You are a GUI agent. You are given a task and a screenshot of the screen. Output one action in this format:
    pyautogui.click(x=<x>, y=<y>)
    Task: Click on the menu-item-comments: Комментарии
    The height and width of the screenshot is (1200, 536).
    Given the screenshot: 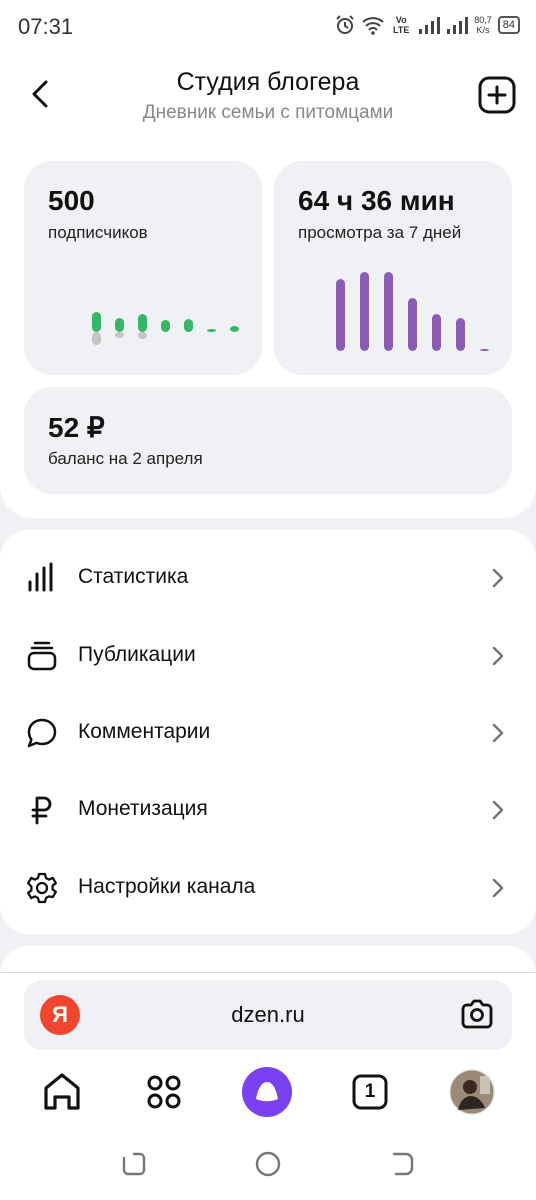 What is the action you would take?
    pyautogui.click(x=268, y=733)
    